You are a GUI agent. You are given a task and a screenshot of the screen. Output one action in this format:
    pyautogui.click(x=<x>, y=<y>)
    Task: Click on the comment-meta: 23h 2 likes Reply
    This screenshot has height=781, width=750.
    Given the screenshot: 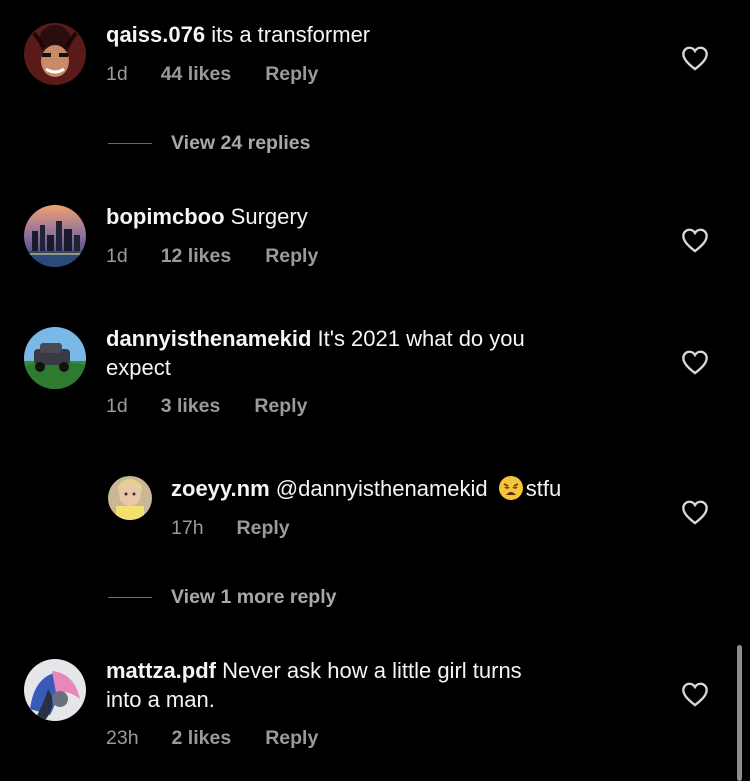 What is the action you would take?
    pyautogui.click(x=212, y=738)
    